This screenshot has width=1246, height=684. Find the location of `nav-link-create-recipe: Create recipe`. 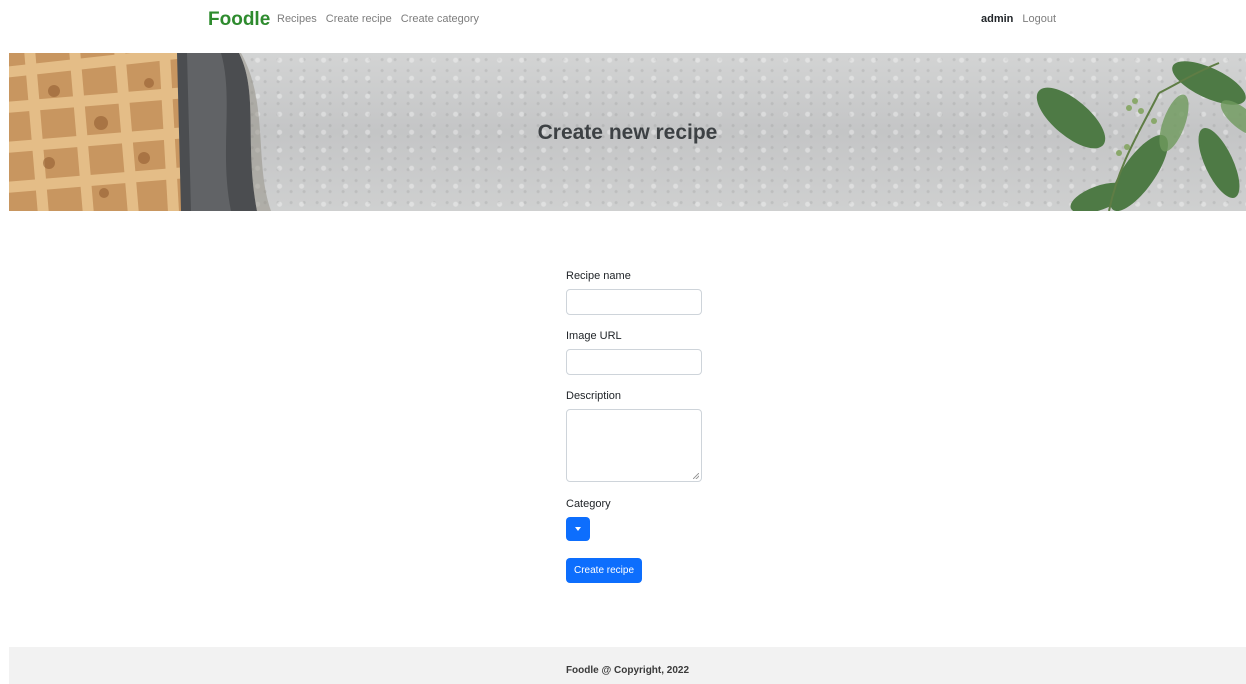

nav-link-create-recipe: Create recipe is located at coordinates (359, 19).